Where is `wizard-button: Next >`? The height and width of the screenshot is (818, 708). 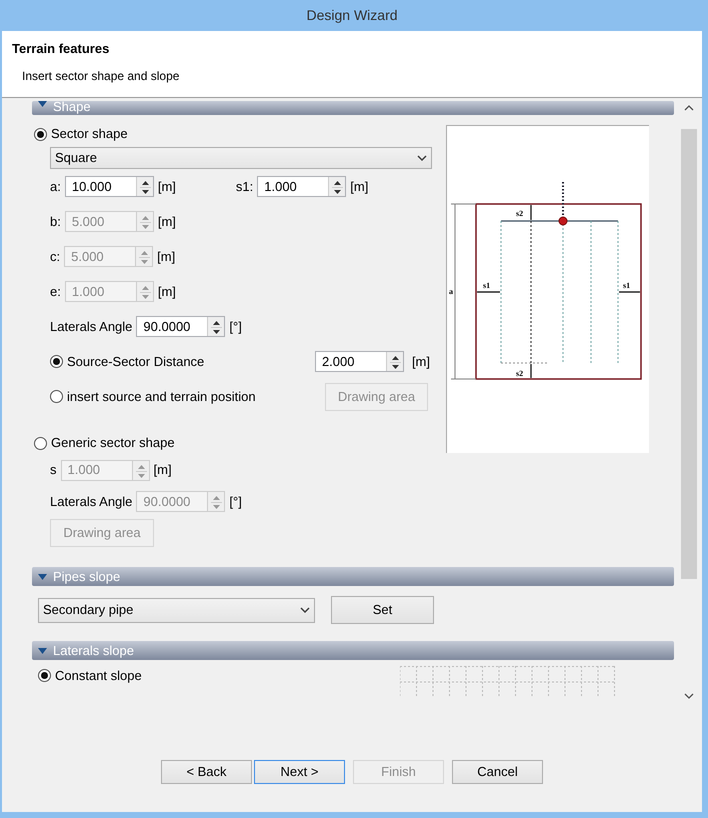
wizard-button: Next > is located at coordinates (299, 772).